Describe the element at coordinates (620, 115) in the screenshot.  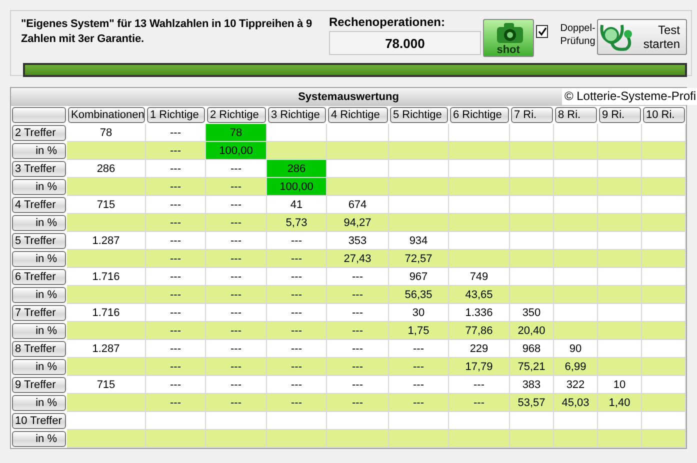
I see `column-header: 9 Ri.` at that location.